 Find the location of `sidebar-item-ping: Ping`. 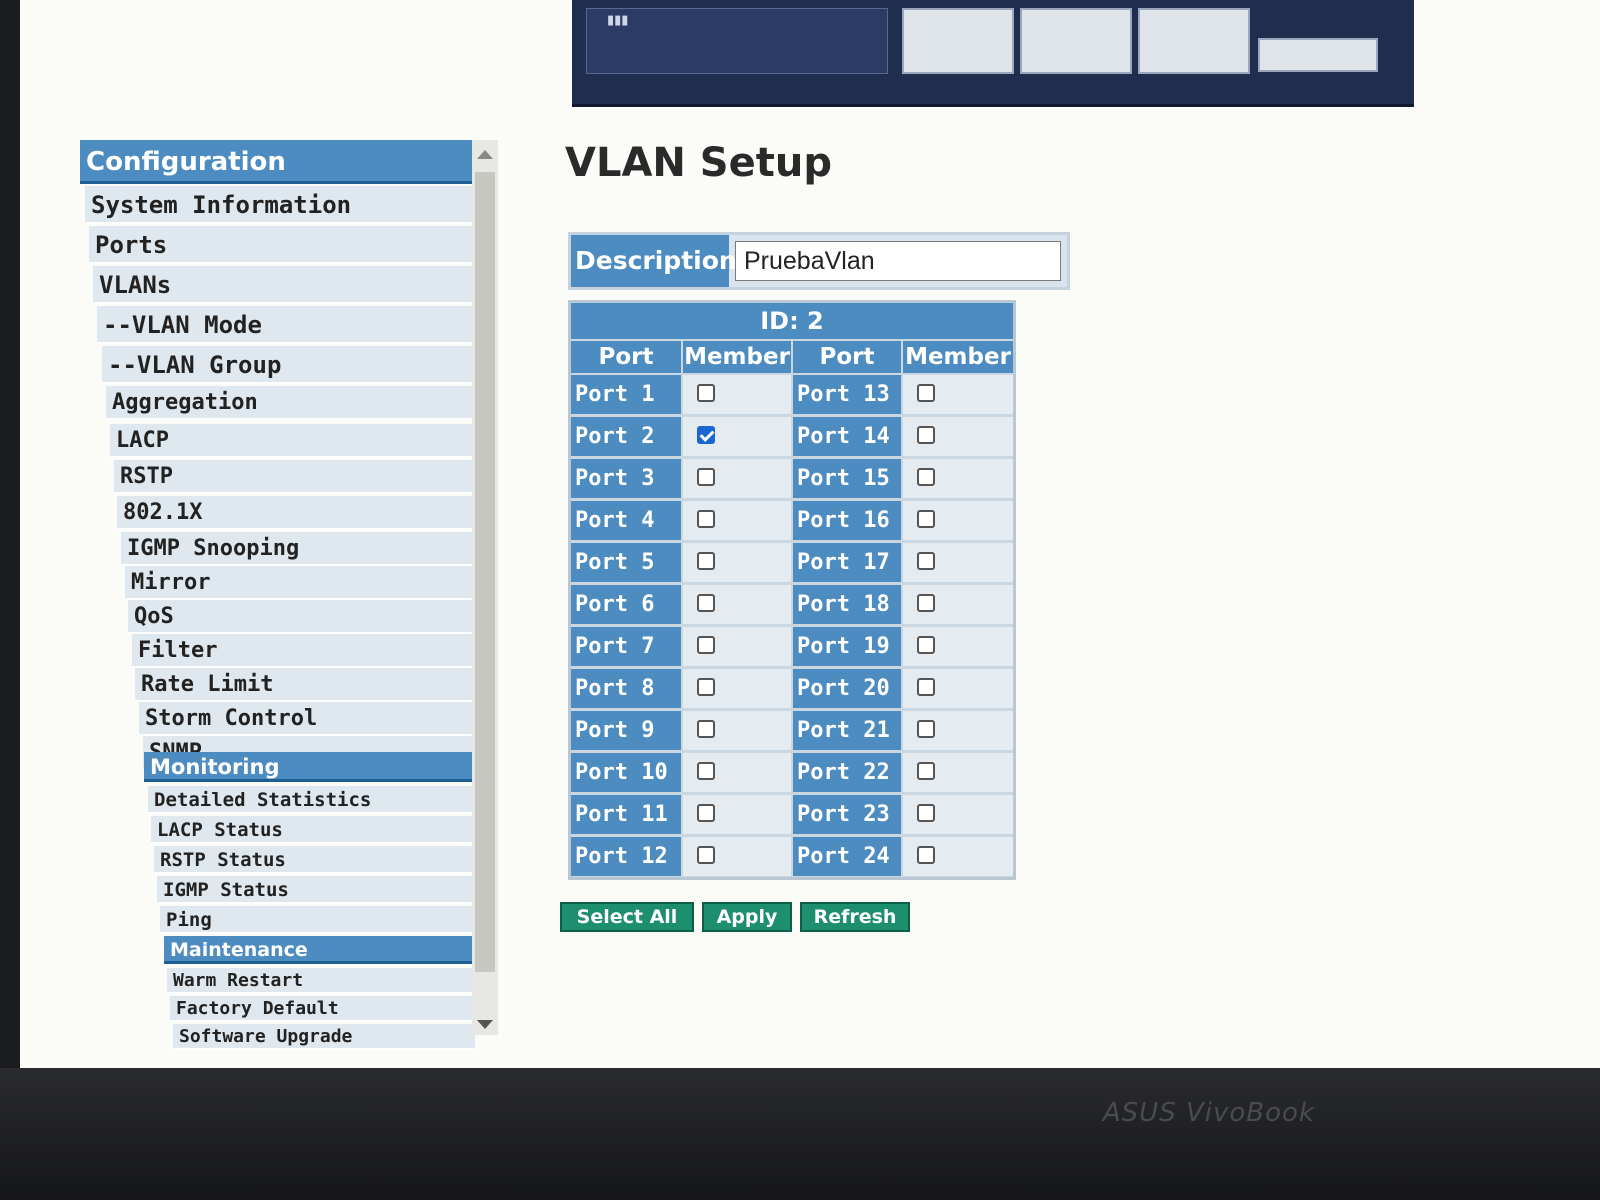

sidebar-item-ping: Ping is located at coordinates (317, 920).